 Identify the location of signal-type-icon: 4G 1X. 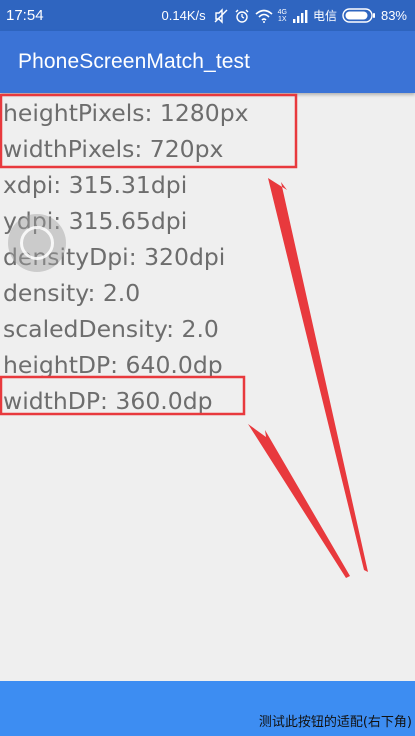
(282, 15).